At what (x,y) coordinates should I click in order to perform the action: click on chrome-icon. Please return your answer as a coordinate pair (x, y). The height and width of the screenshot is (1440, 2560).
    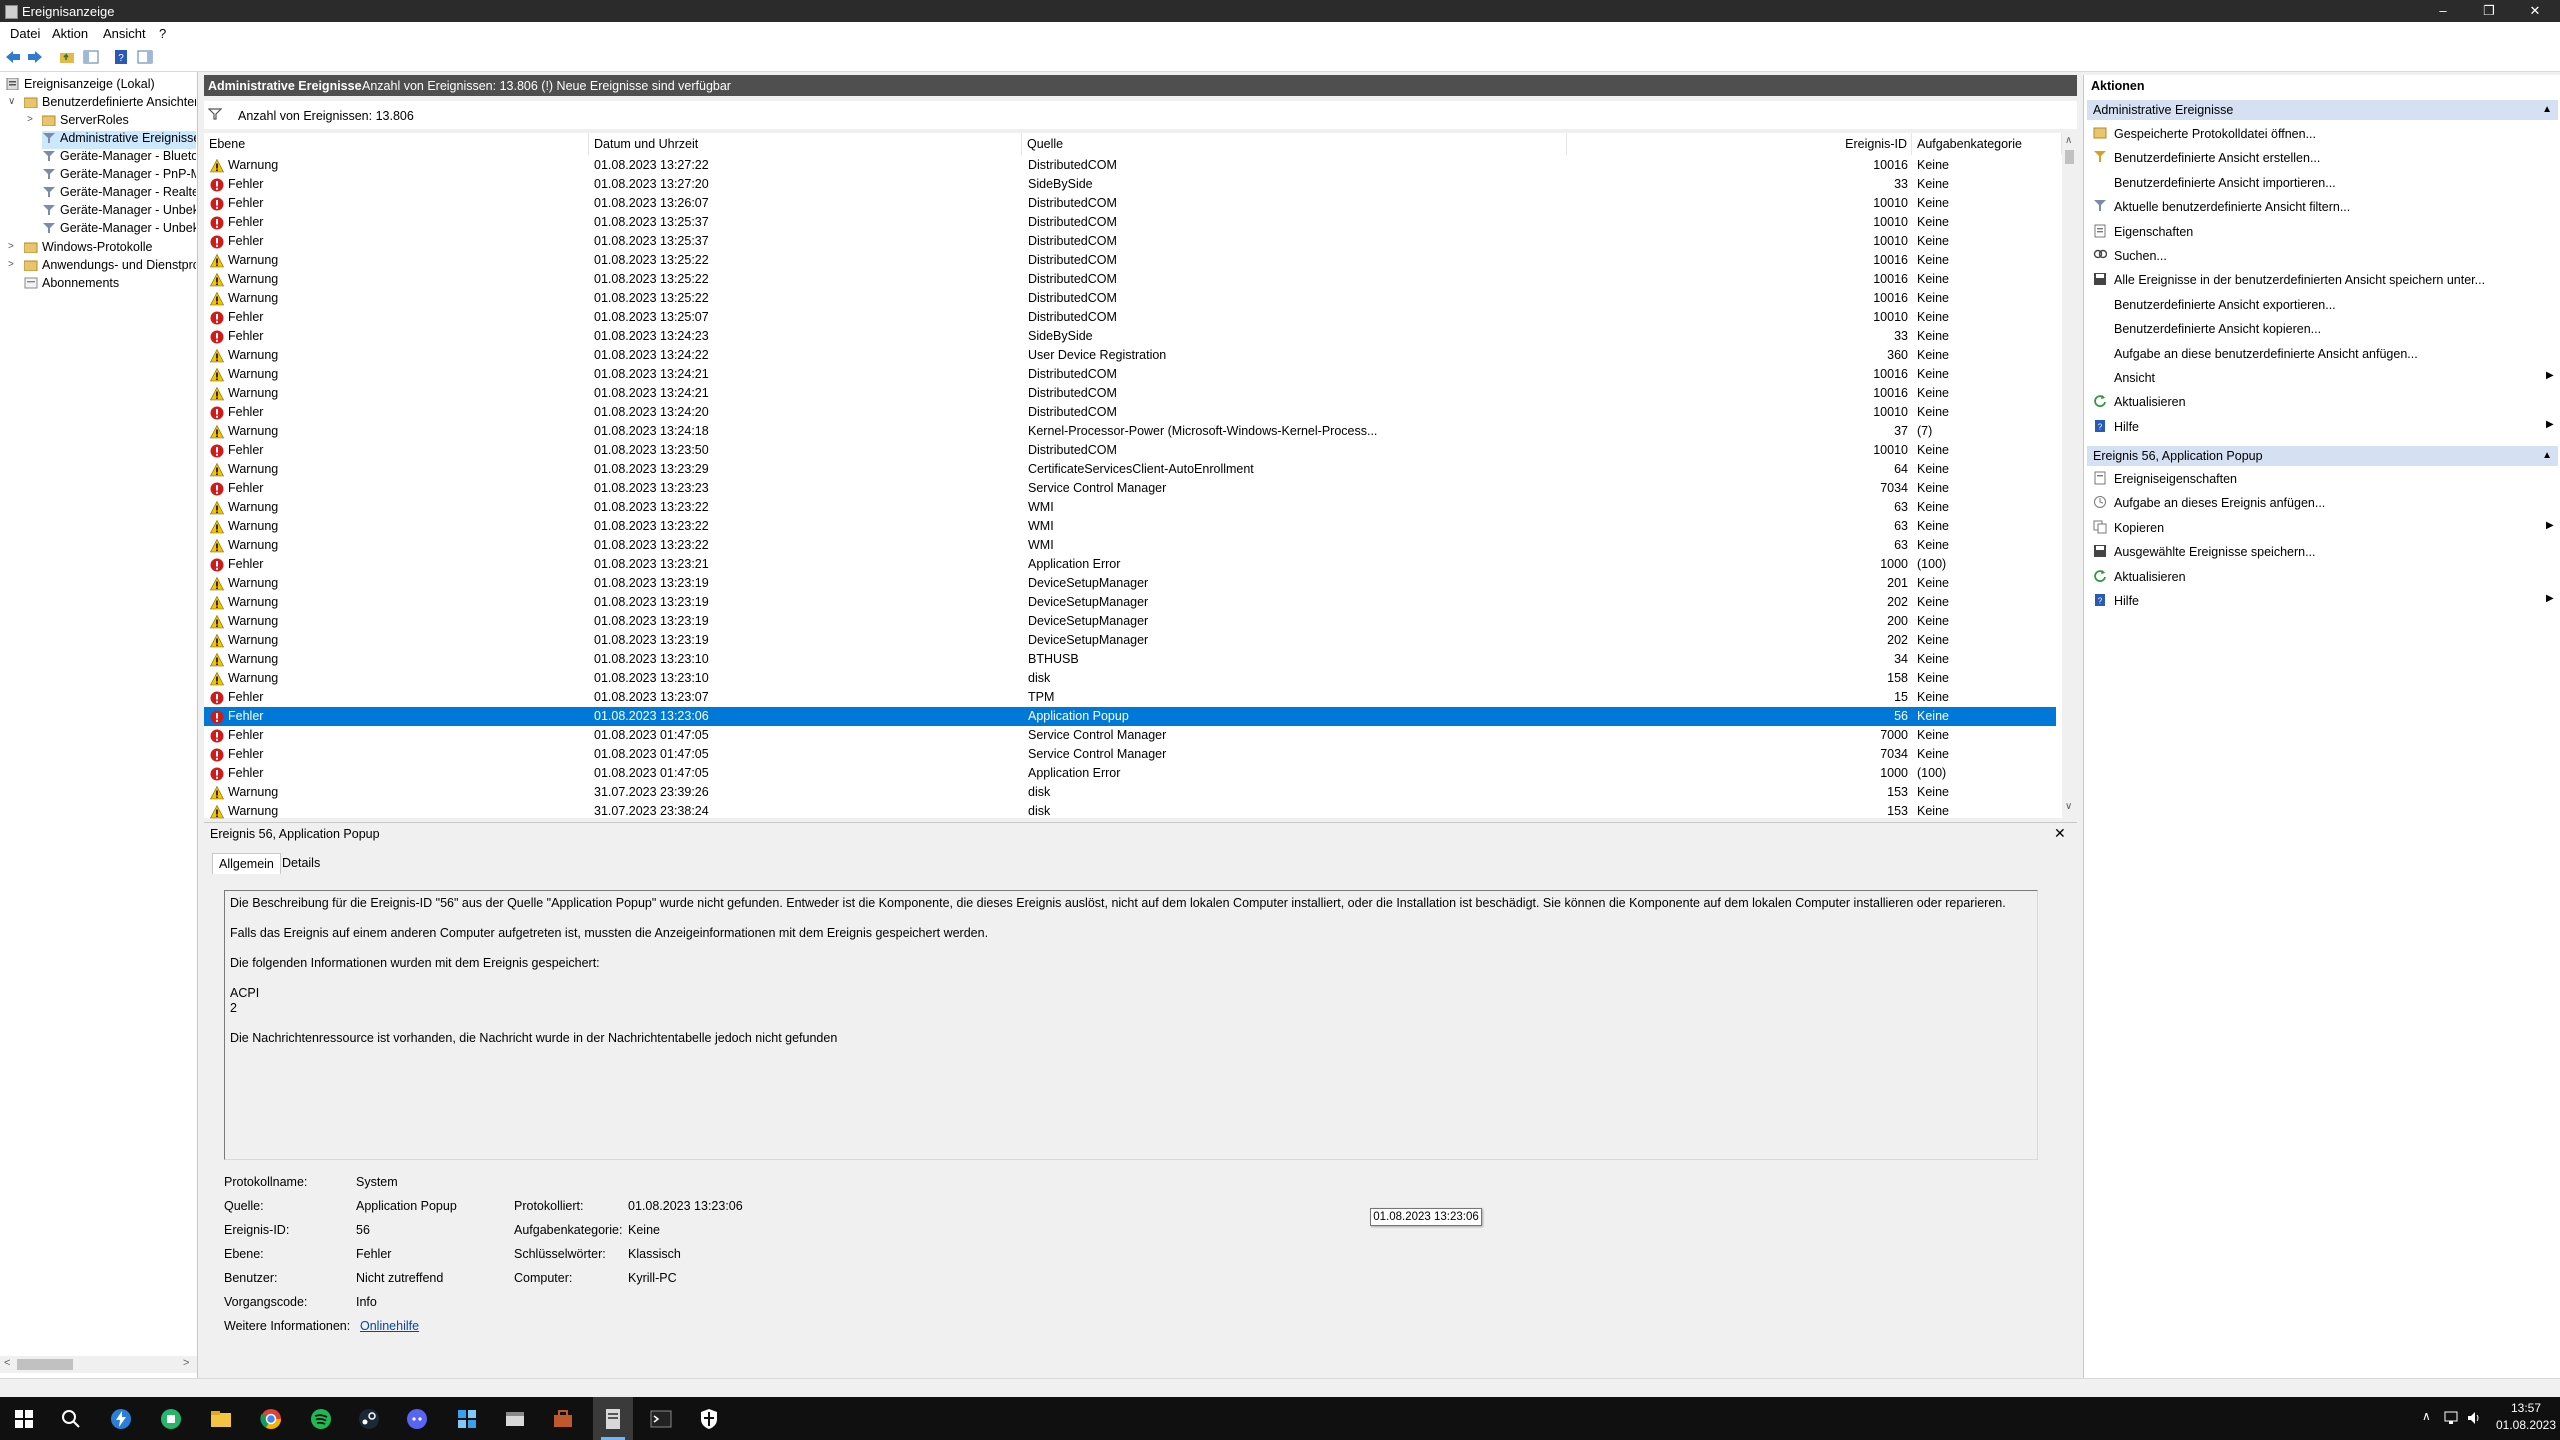
    Looking at the image, I should click on (271, 1419).